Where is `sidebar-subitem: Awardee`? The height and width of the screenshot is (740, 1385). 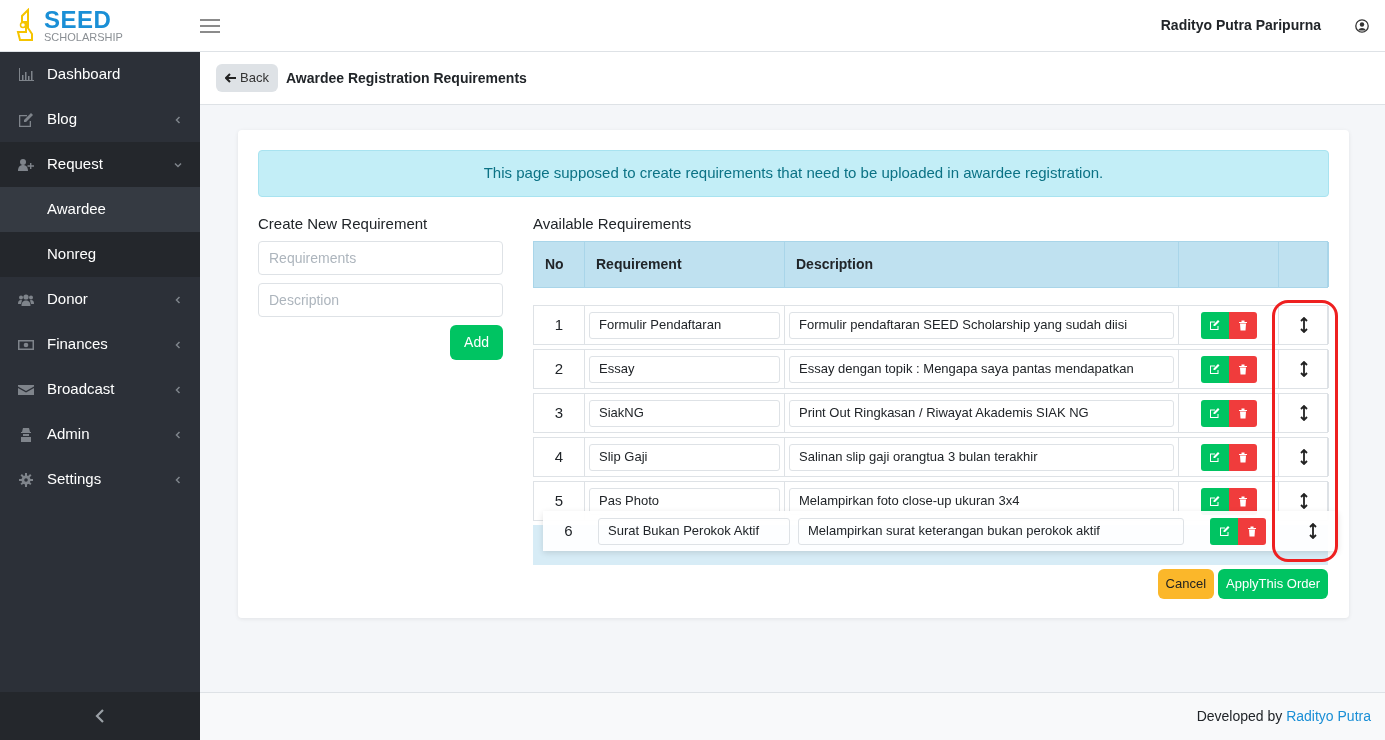 sidebar-subitem: Awardee is located at coordinates (100, 209).